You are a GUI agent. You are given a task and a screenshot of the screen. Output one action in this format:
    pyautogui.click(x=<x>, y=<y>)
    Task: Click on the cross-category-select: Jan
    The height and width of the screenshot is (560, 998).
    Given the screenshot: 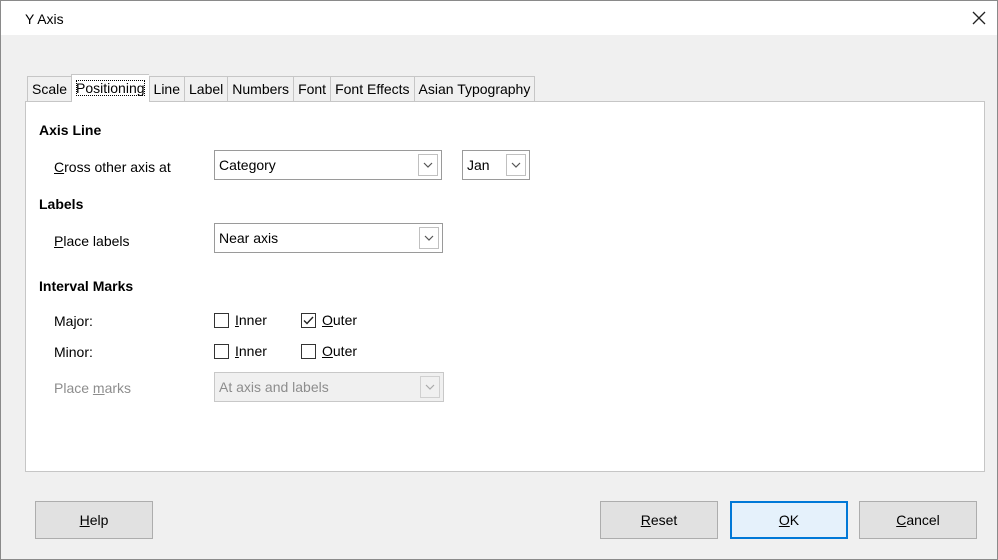 What is the action you would take?
    pyautogui.click(x=496, y=165)
    